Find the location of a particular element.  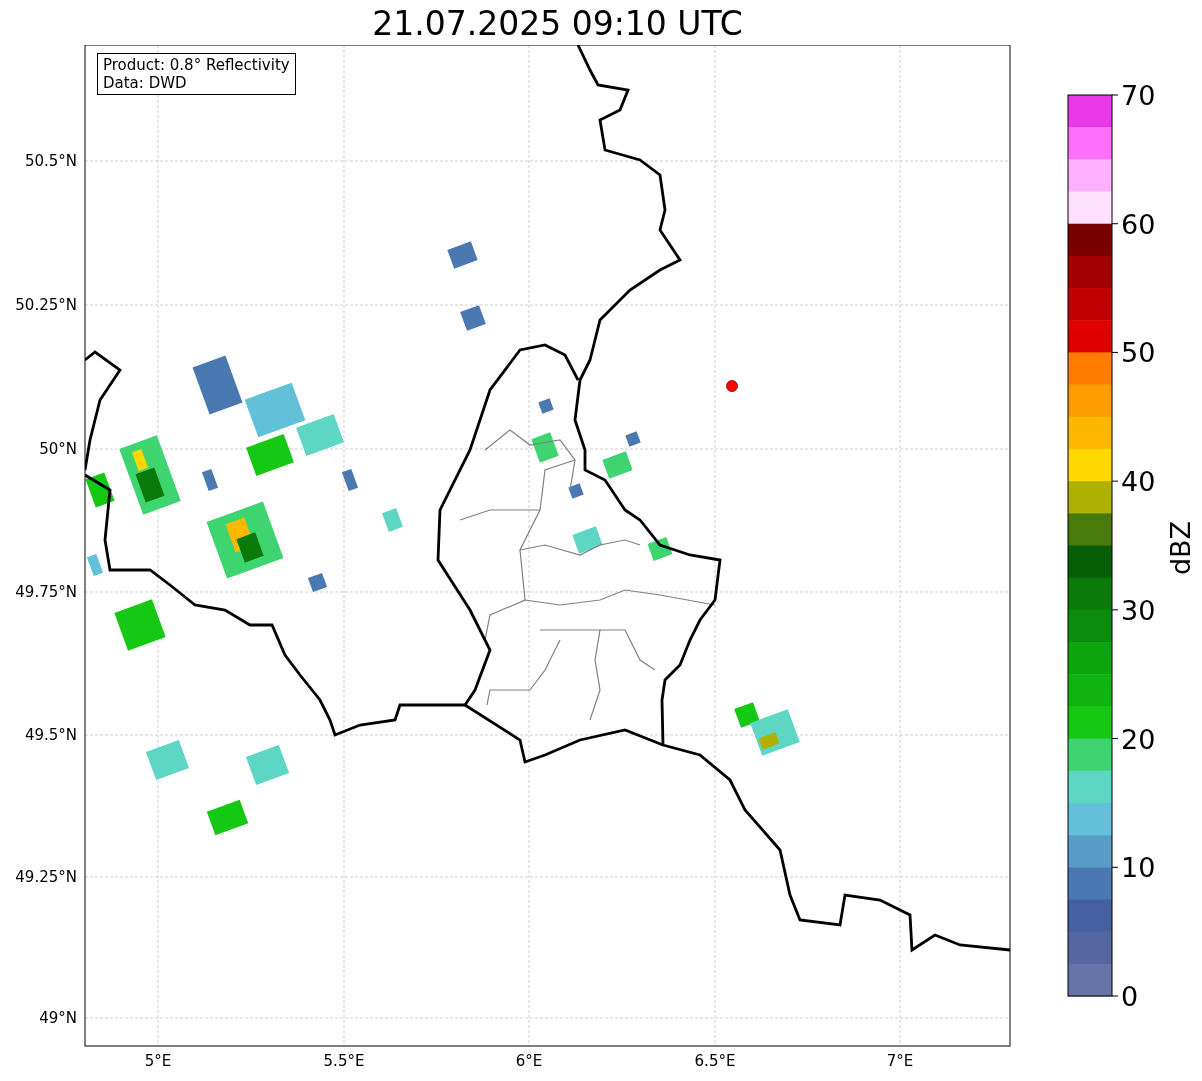

colorbar-tick-label: 50 is located at coordinates (1138, 353).